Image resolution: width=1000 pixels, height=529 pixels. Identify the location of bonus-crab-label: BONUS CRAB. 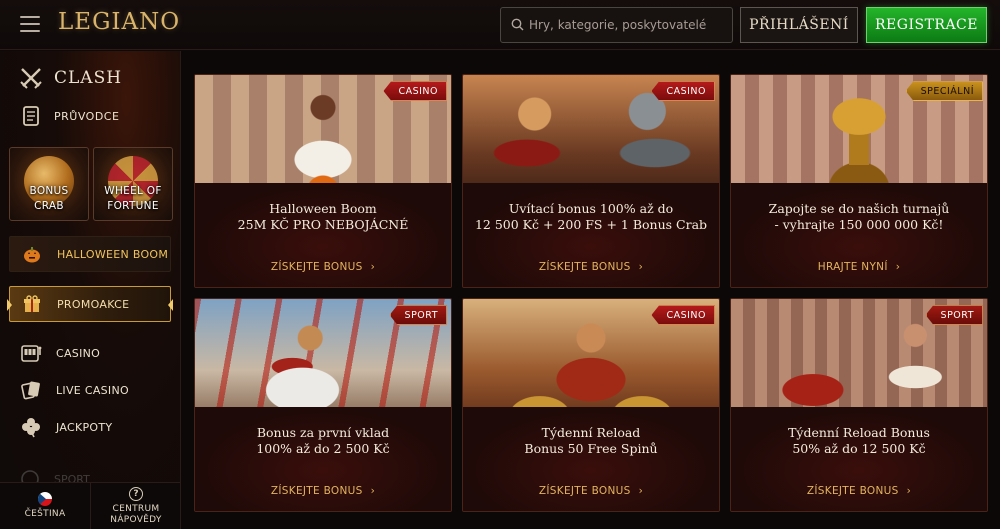
(49, 198).